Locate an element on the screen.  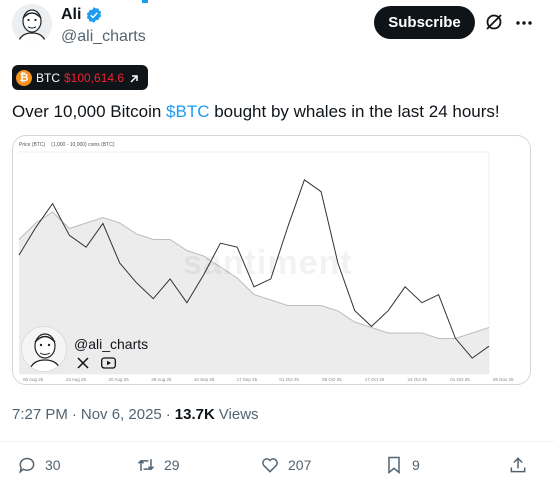
legend-whales: (1,000 - 10,000) coins (BTC) is located at coordinates (83, 145).